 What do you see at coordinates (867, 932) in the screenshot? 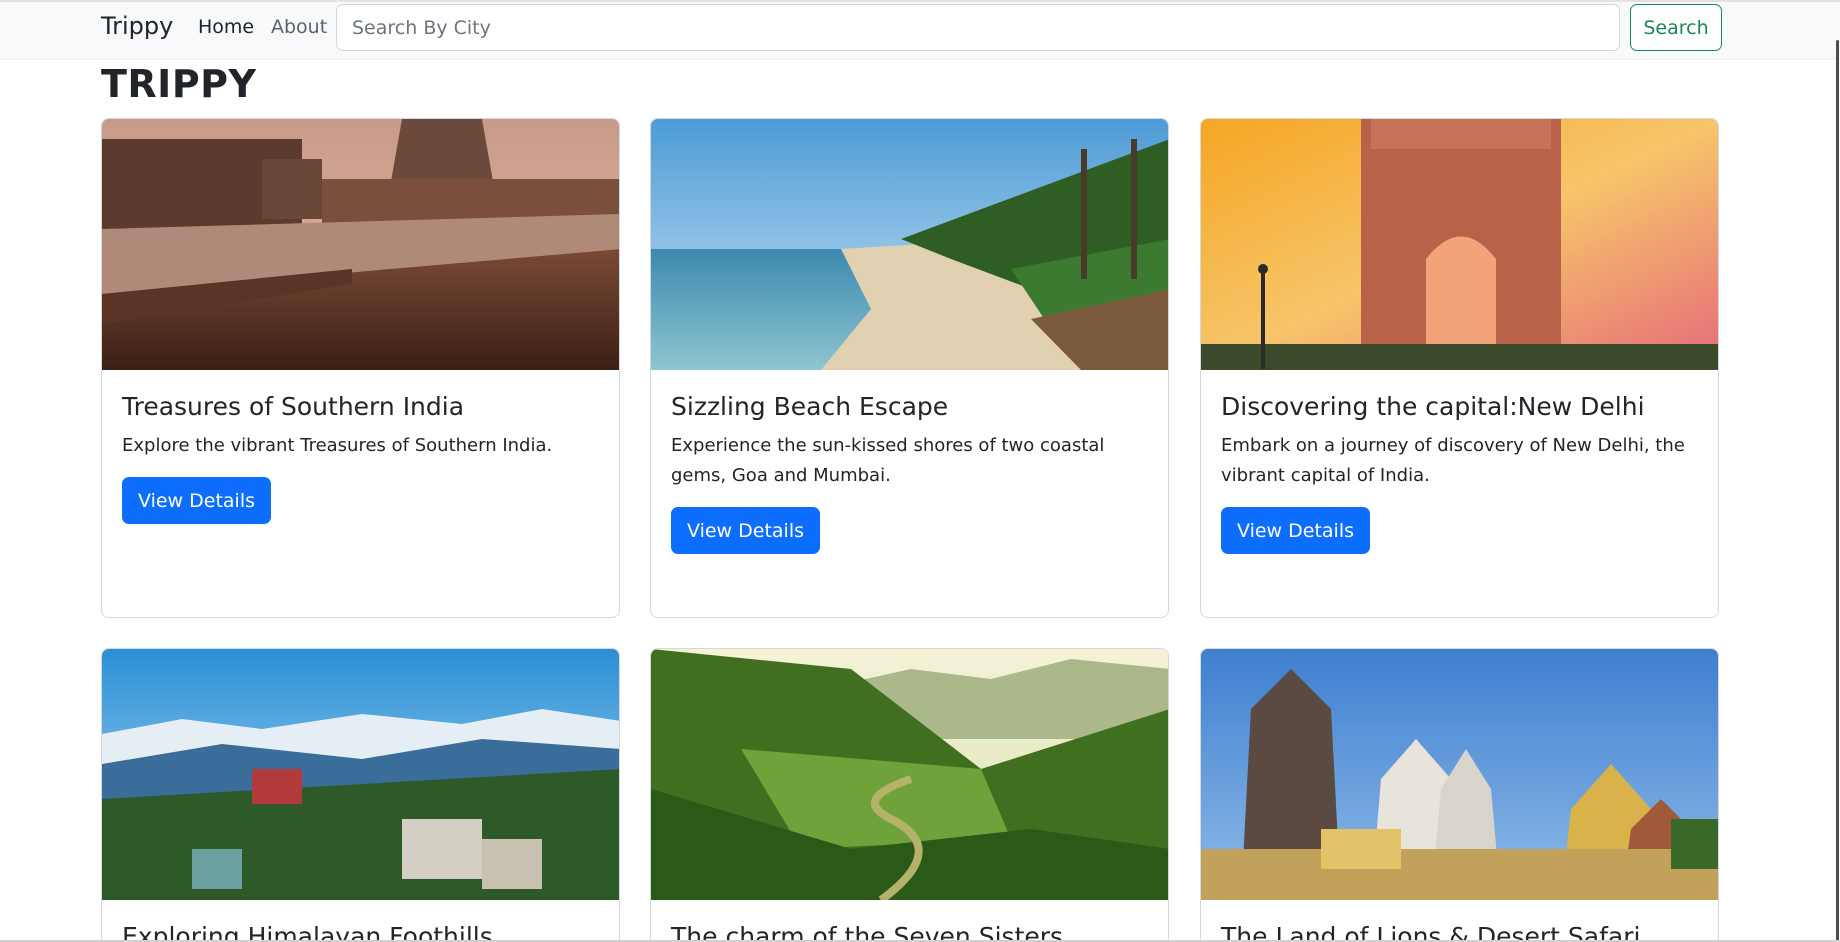
I see `card-title: The charm of the Seven Sisters` at bounding box center [867, 932].